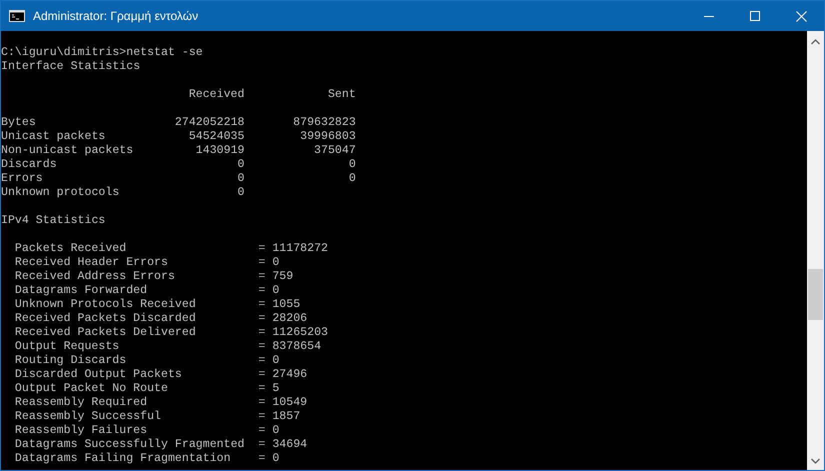  I want to click on section-heading: IPv4 Statistics, so click(53, 221).